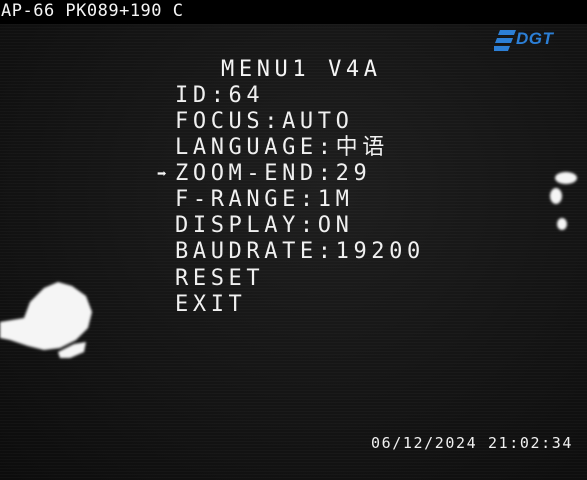  Describe the element at coordinates (219, 96) in the screenshot. I see `menu-item-id: ID:64` at that location.